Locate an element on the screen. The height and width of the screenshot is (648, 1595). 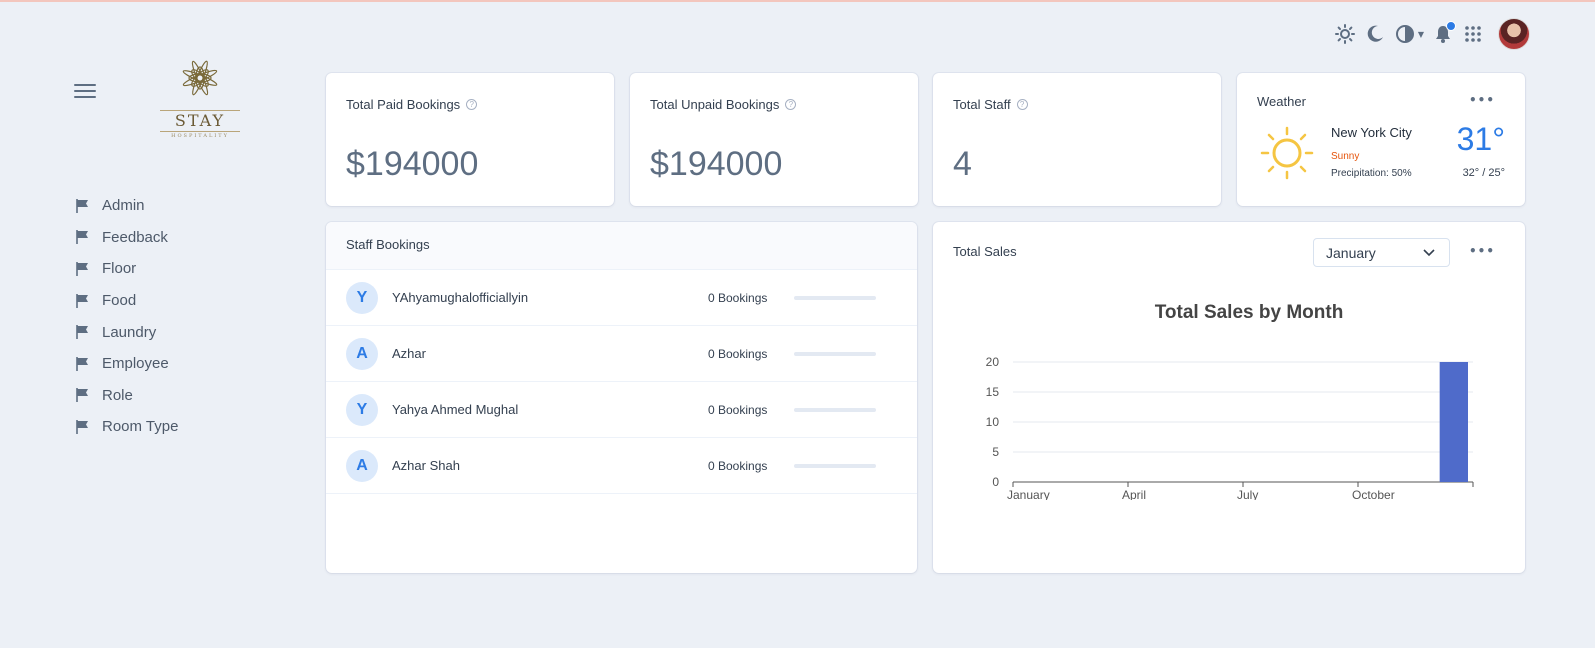
sidebar-item-label: Employee is located at coordinates (135, 364).